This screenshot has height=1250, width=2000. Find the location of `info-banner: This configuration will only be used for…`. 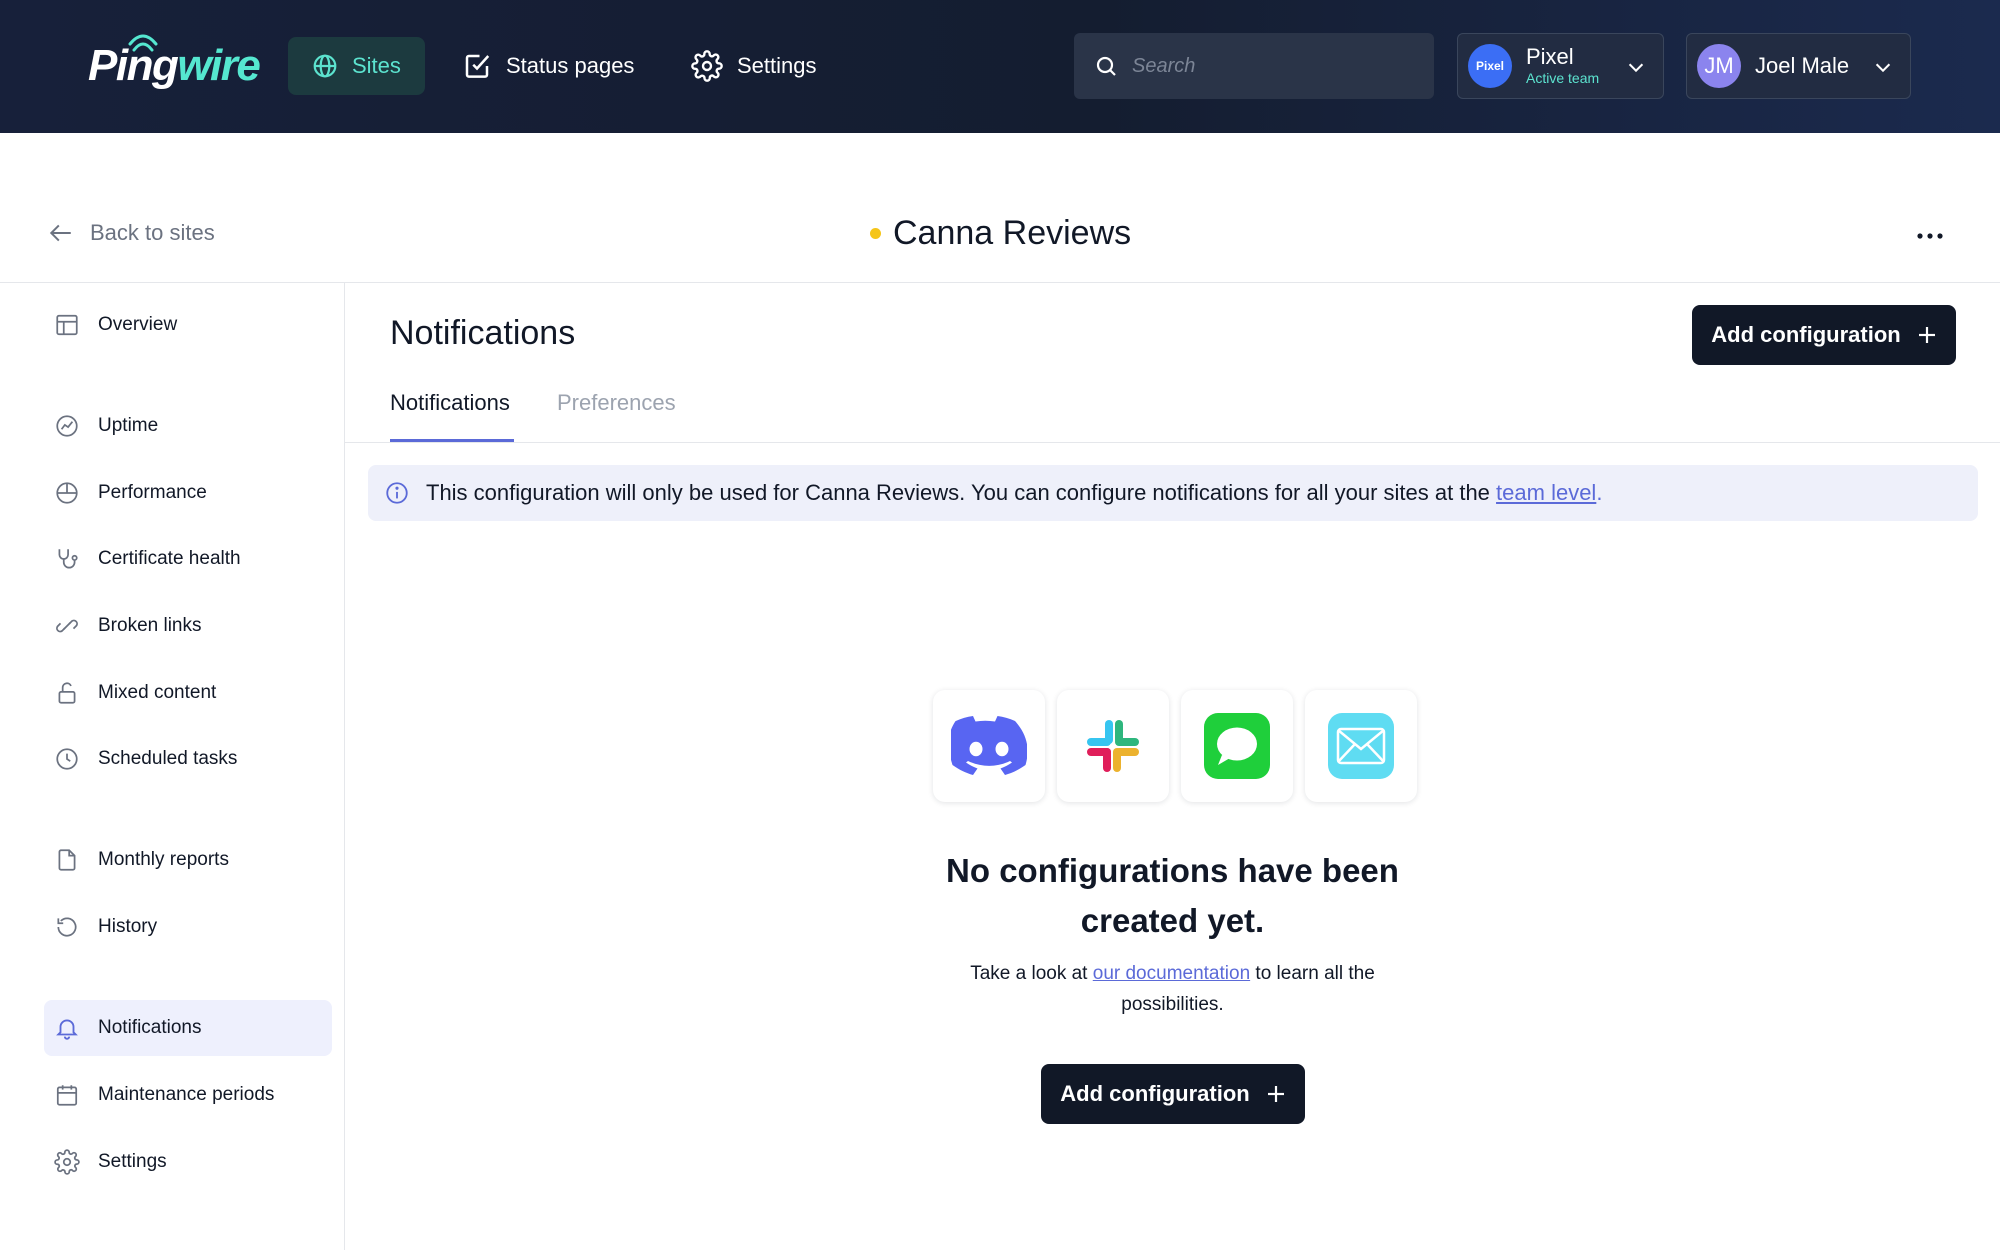

info-banner: This configuration will only be used for… is located at coordinates (1173, 493).